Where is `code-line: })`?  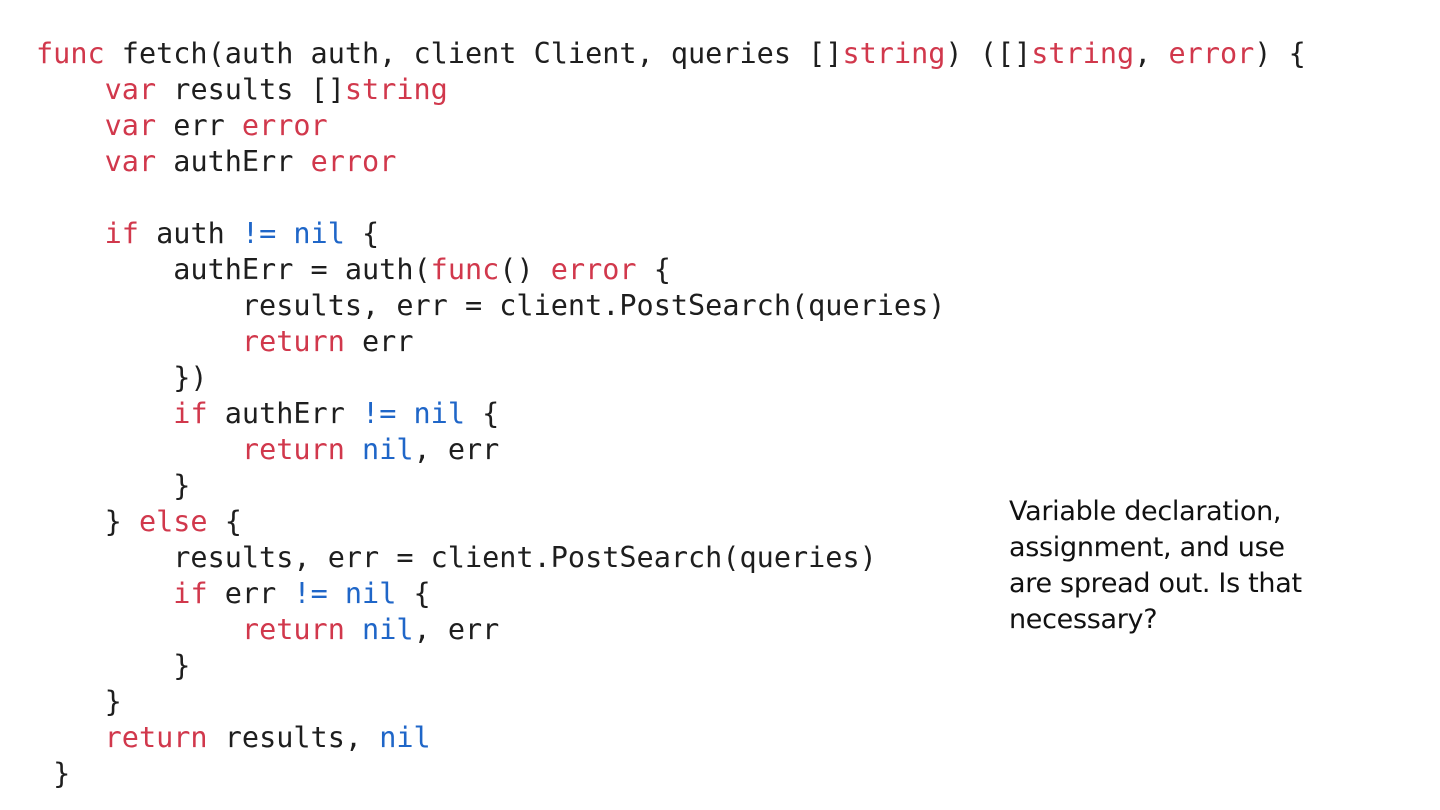
code-line: }) is located at coordinates (671, 378).